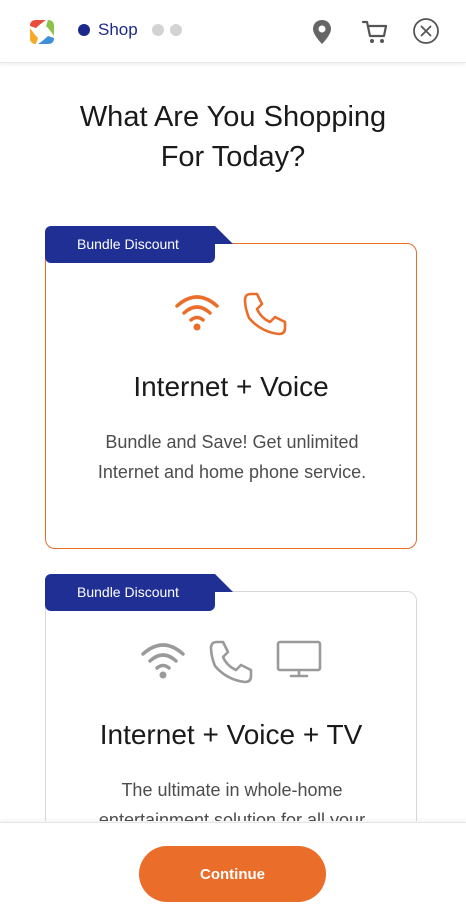 The width and height of the screenshot is (466, 921). I want to click on tv-icon, so click(299, 659).